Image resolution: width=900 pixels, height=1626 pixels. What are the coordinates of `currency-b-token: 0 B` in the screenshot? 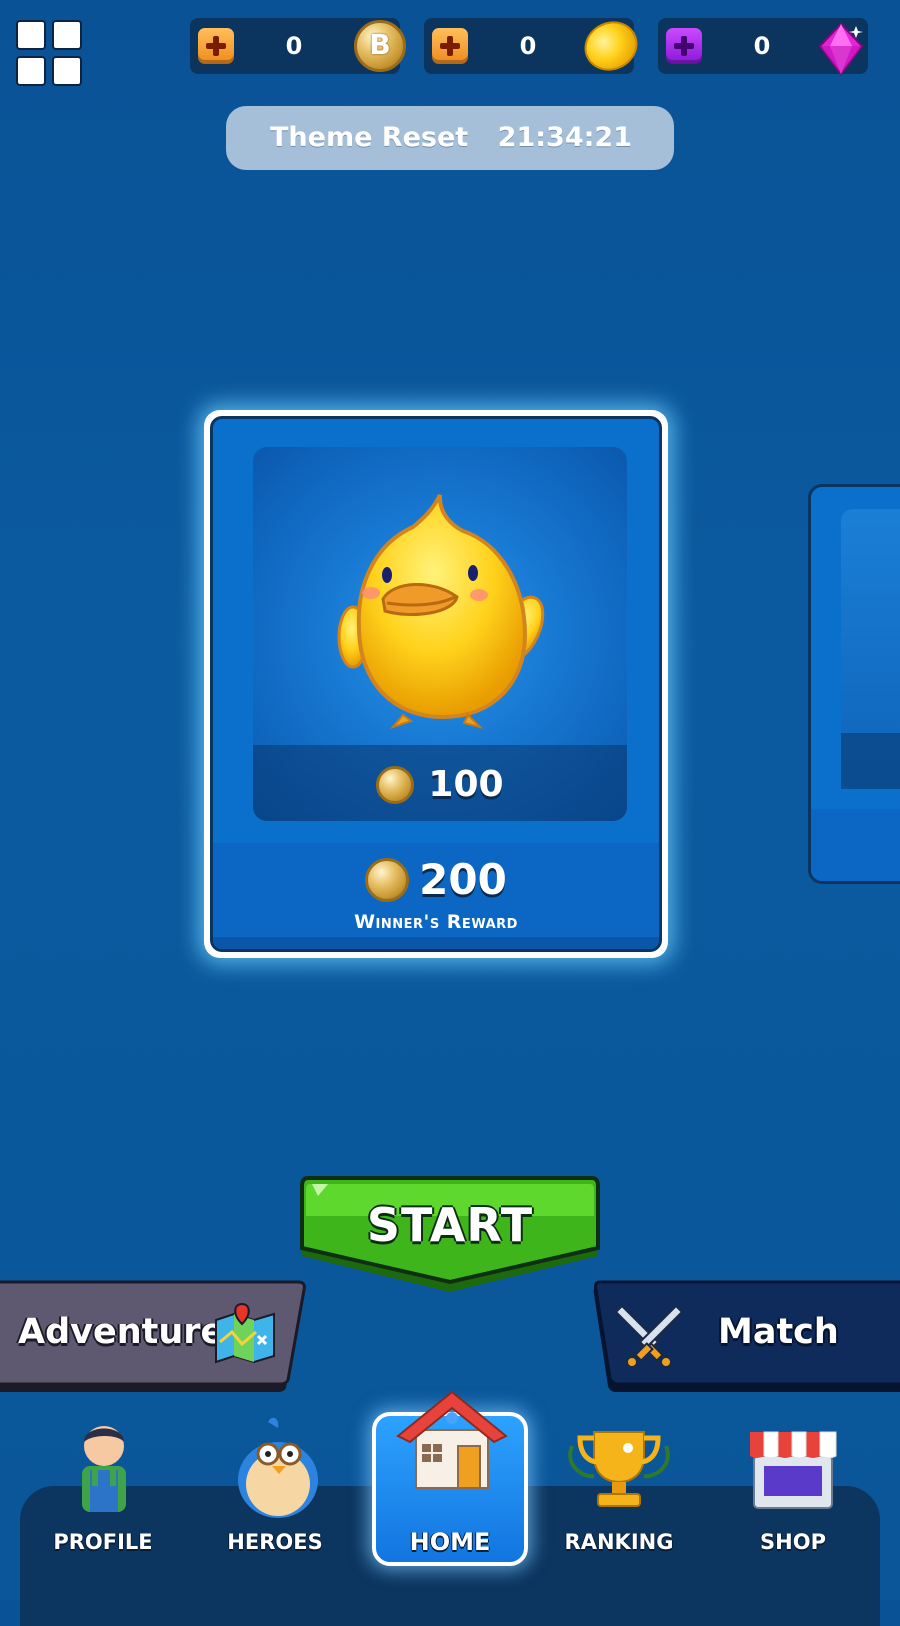 It's located at (298, 46).